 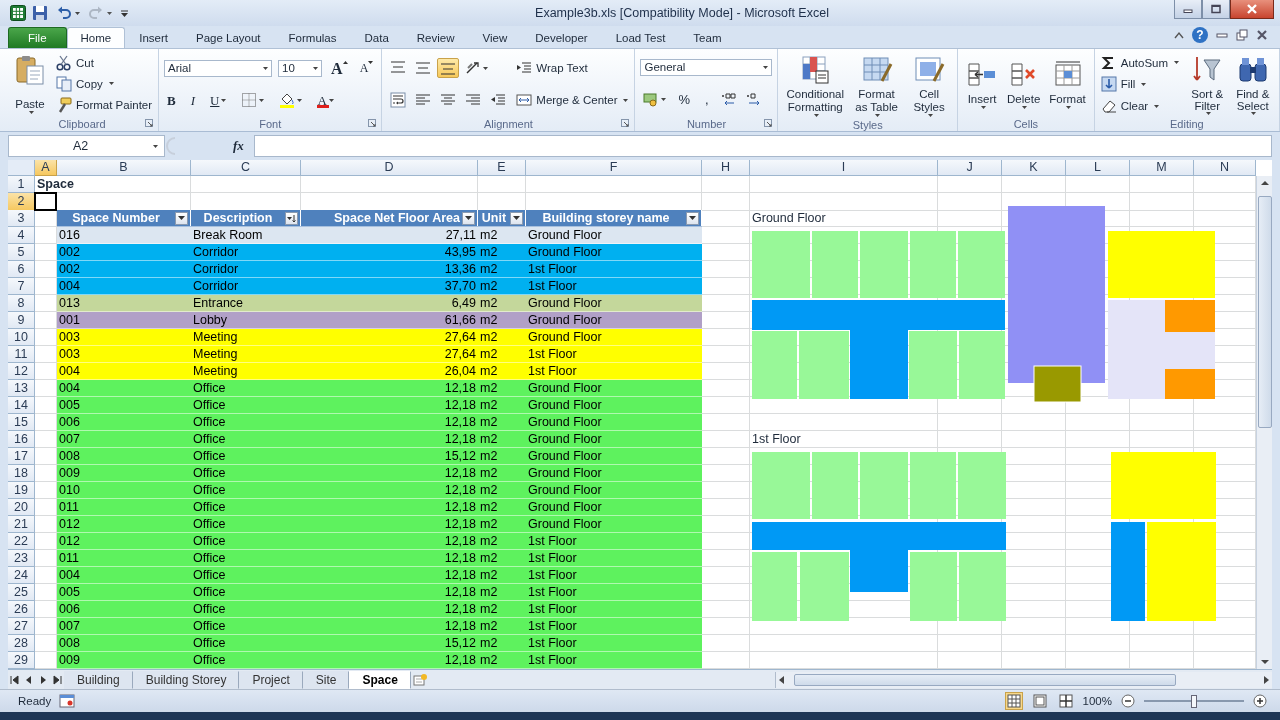 What do you see at coordinates (366, 68) in the screenshot?
I see `shrink-font-button: A` at bounding box center [366, 68].